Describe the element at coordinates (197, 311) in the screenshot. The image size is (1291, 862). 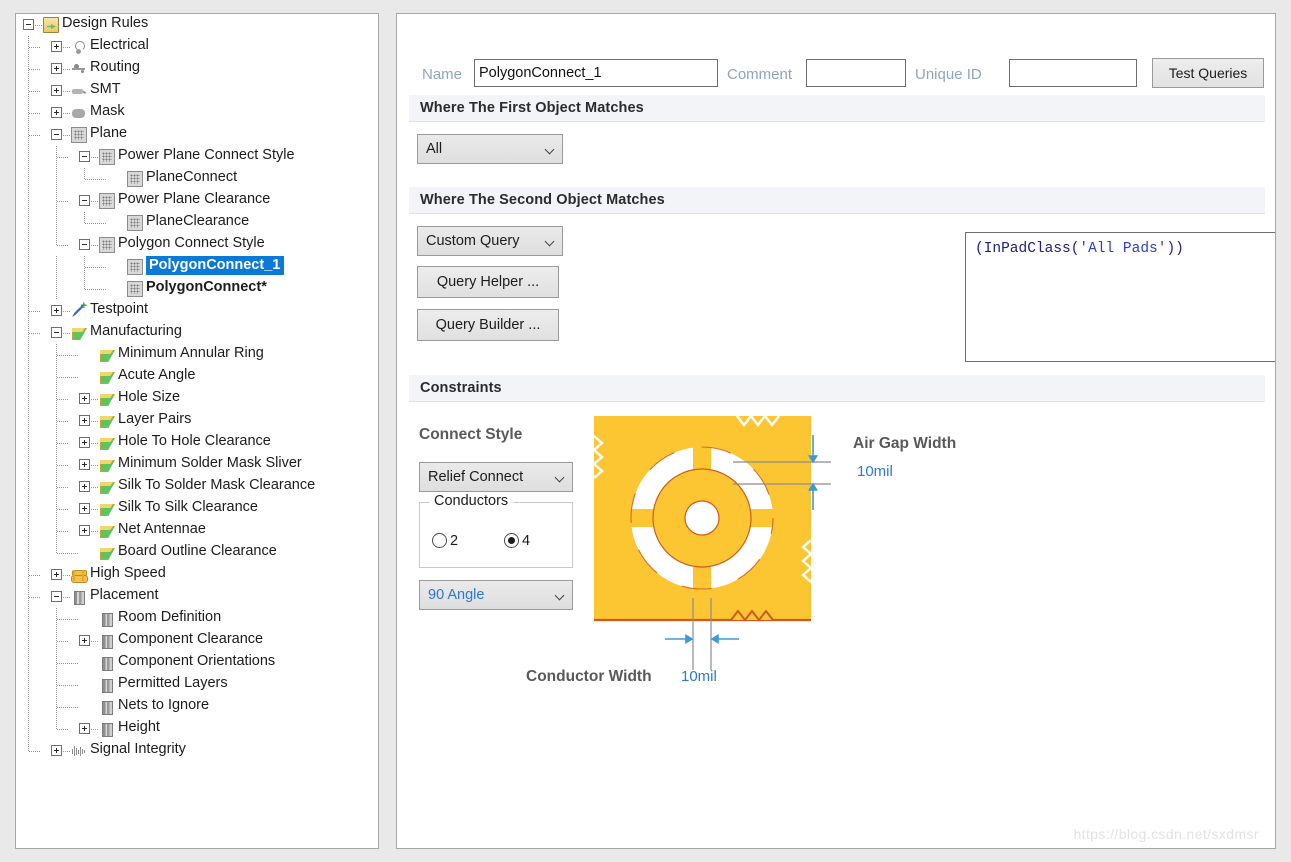
I see `tree-item-testpoint: Testpoint` at that location.